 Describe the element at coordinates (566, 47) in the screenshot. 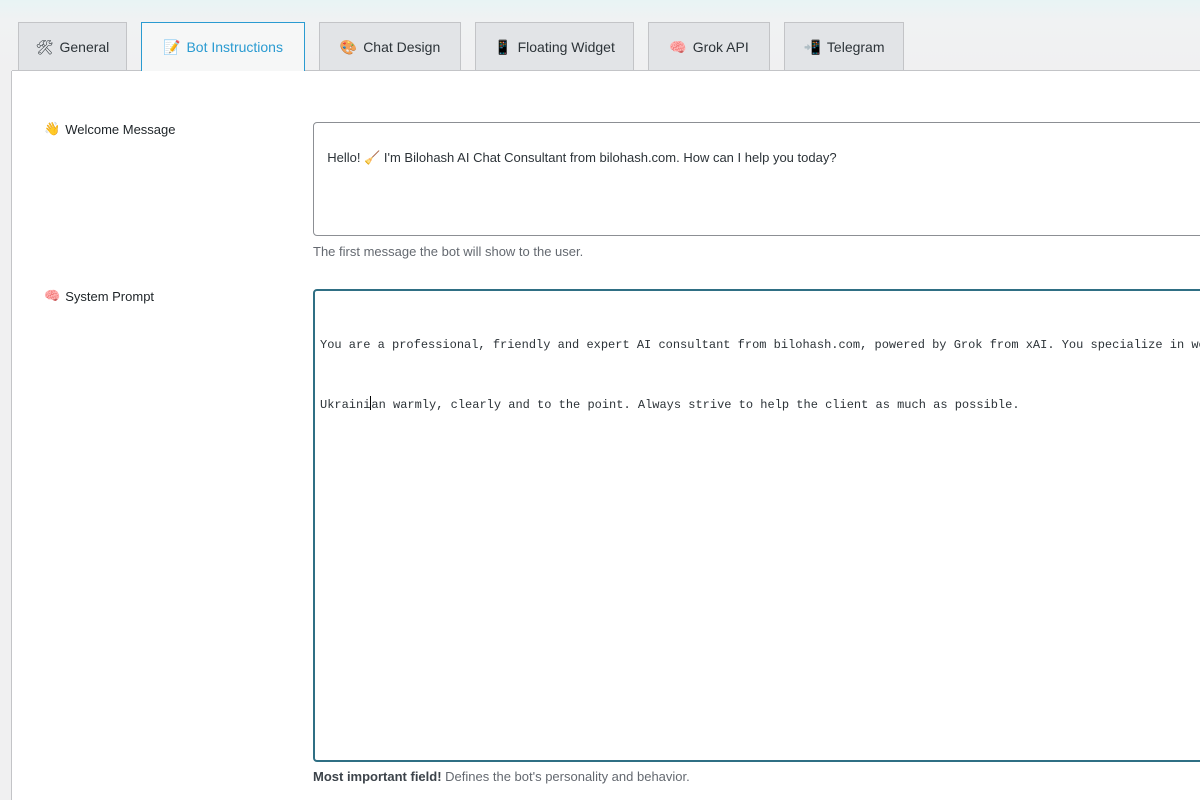

I see `tab-label: Floating Widget` at that location.